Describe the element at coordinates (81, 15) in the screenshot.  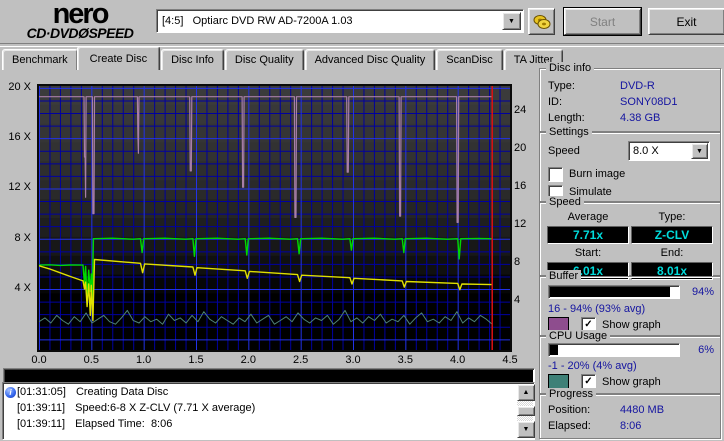
I see `nero-logo-text: nero` at that location.